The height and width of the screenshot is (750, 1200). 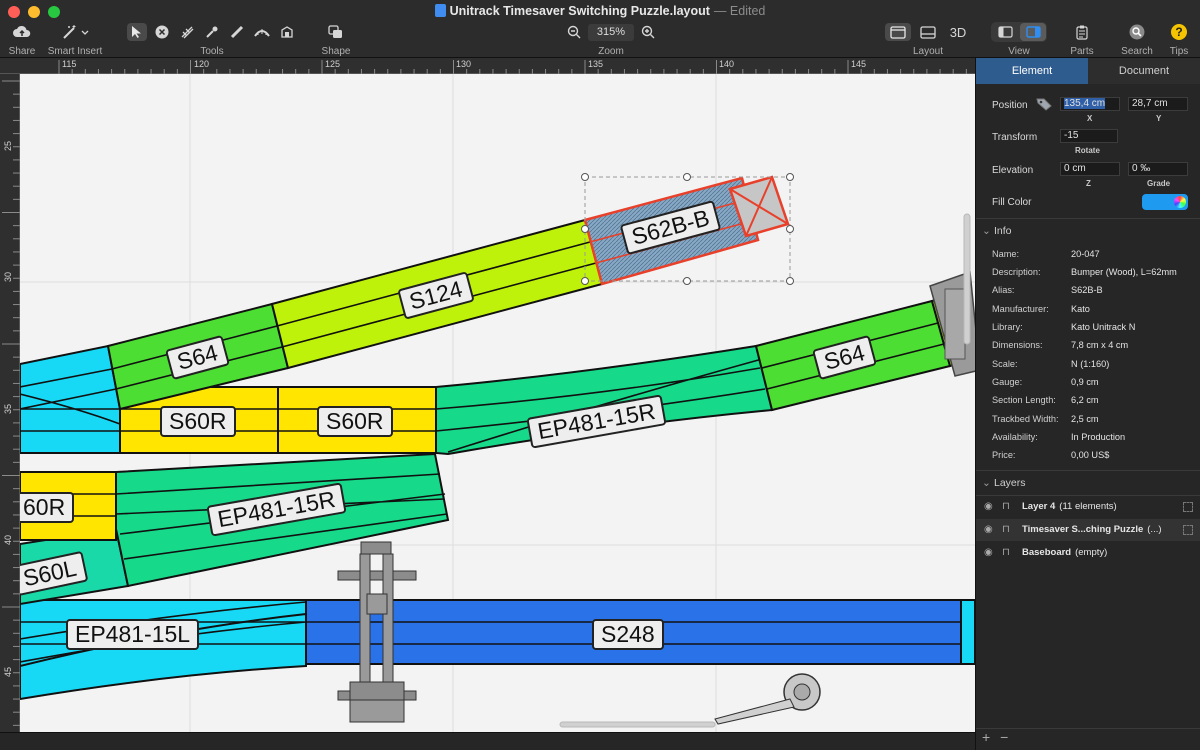 I want to click on label-ep481-15l: EP481-15L, so click(x=133, y=634).